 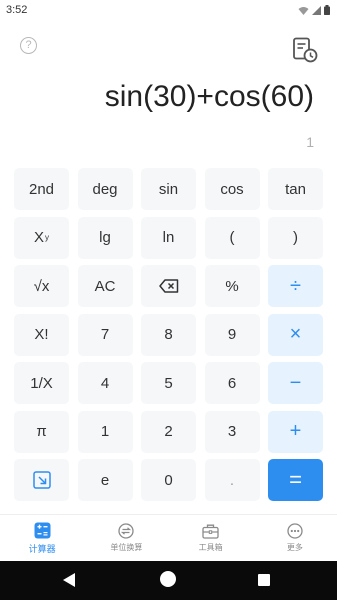 I want to click on home-icon, so click(x=168, y=579).